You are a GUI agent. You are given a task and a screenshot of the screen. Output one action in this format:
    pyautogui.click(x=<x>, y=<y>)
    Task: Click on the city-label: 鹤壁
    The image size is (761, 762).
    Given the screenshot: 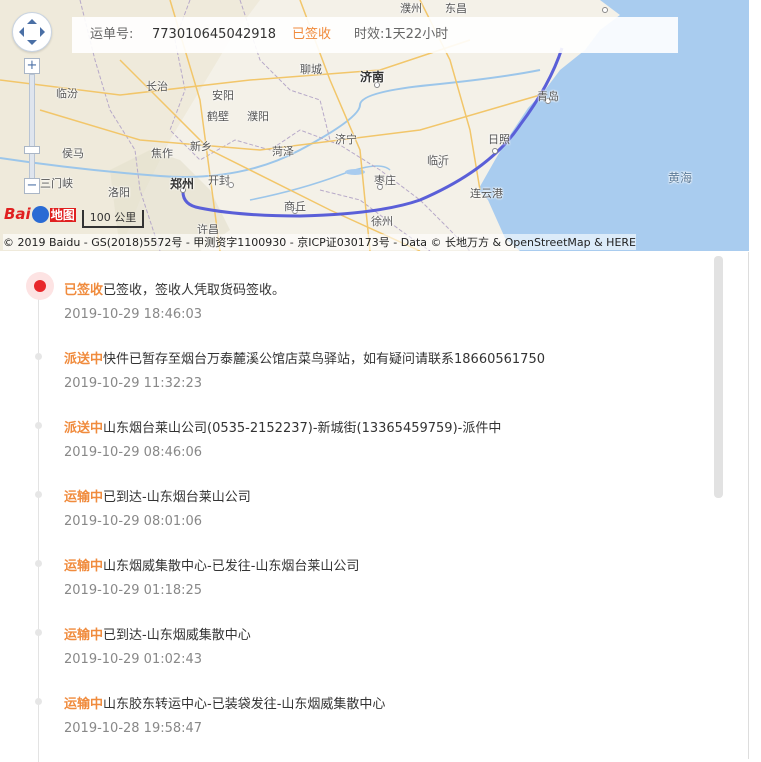 What is the action you would take?
    pyautogui.click(x=218, y=116)
    